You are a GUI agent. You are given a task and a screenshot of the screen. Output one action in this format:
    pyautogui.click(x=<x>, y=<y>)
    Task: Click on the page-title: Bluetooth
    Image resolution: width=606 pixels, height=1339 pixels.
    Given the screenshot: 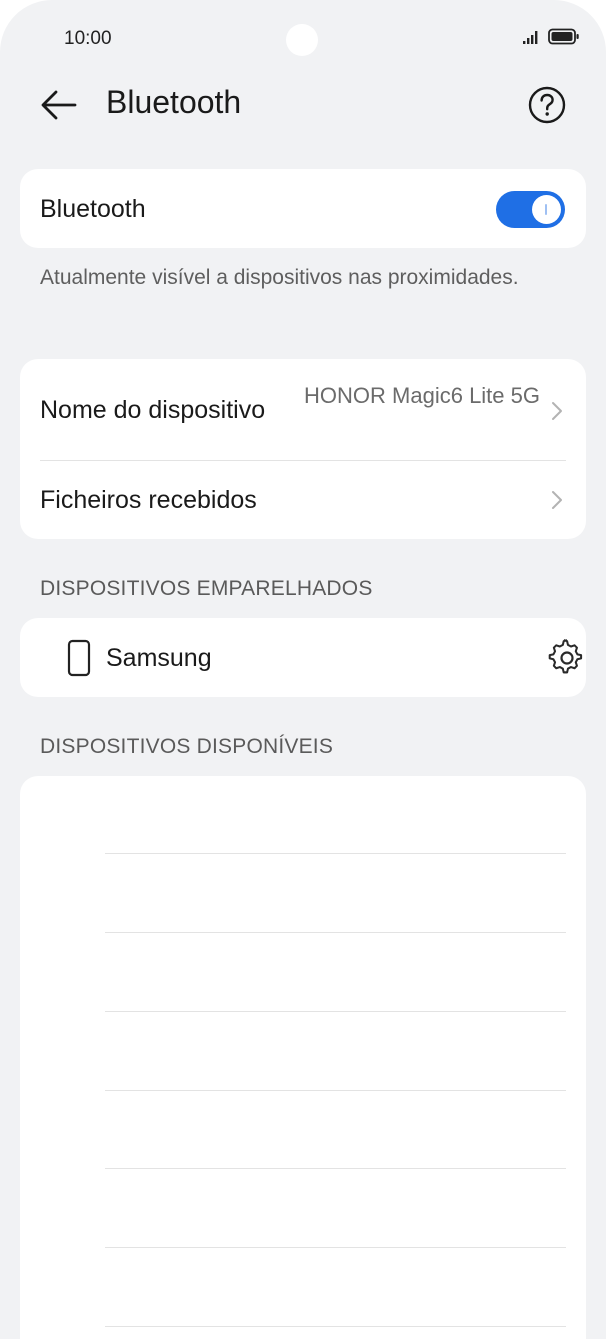 What is the action you would take?
    pyautogui.click(x=174, y=102)
    